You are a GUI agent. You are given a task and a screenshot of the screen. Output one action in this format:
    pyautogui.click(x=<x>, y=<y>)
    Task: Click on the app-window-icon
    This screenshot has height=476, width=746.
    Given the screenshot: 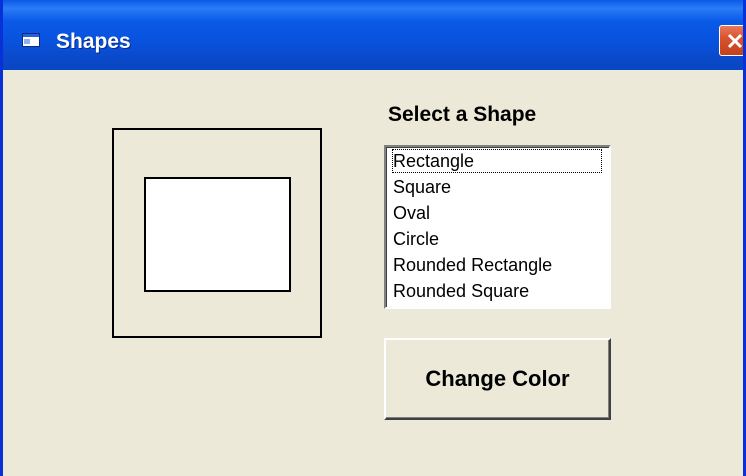 What is the action you would take?
    pyautogui.click(x=31, y=40)
    